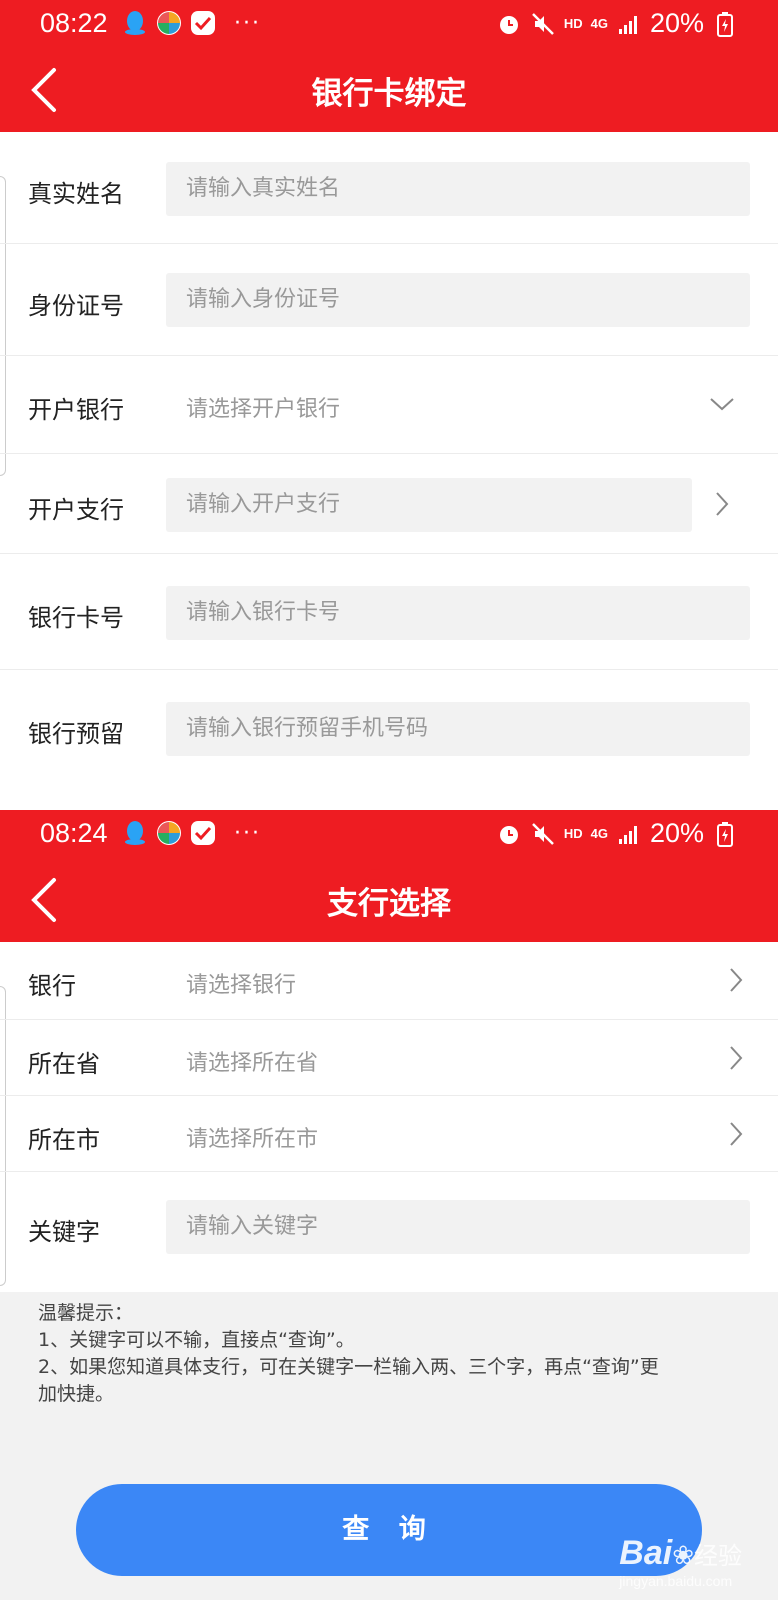  What do you see at coordinates (86, 1313) in the screenshot?
I see `tips-title: 温馨提示：` at bounding box center [86, 1313].